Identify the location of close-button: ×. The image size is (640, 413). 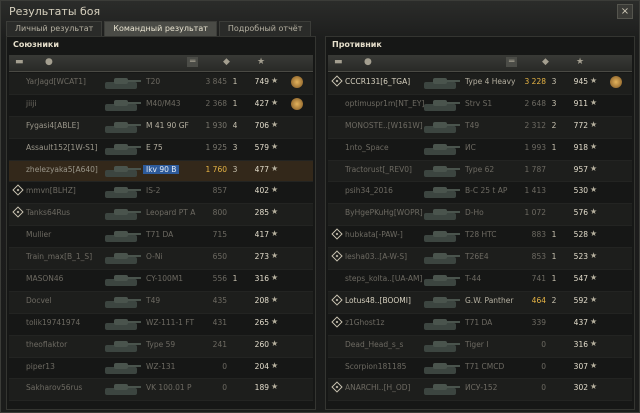
(625, 11).